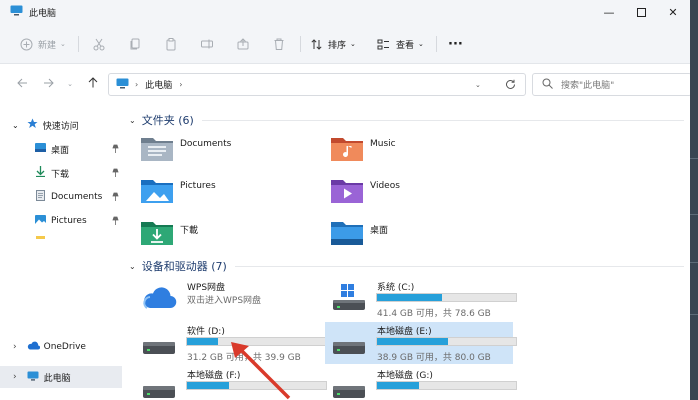  I want to click on picture-icon, so click(40, 221).